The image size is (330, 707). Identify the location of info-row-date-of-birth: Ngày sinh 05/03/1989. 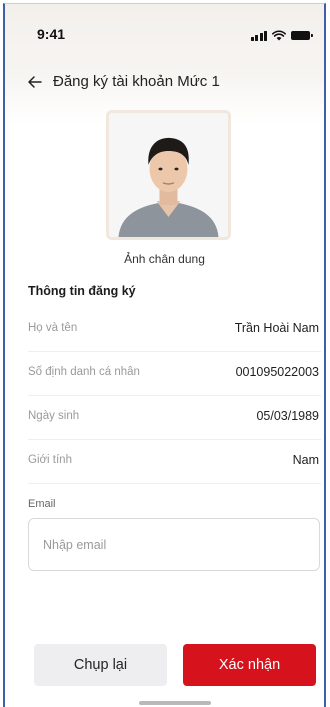
(174, 418).